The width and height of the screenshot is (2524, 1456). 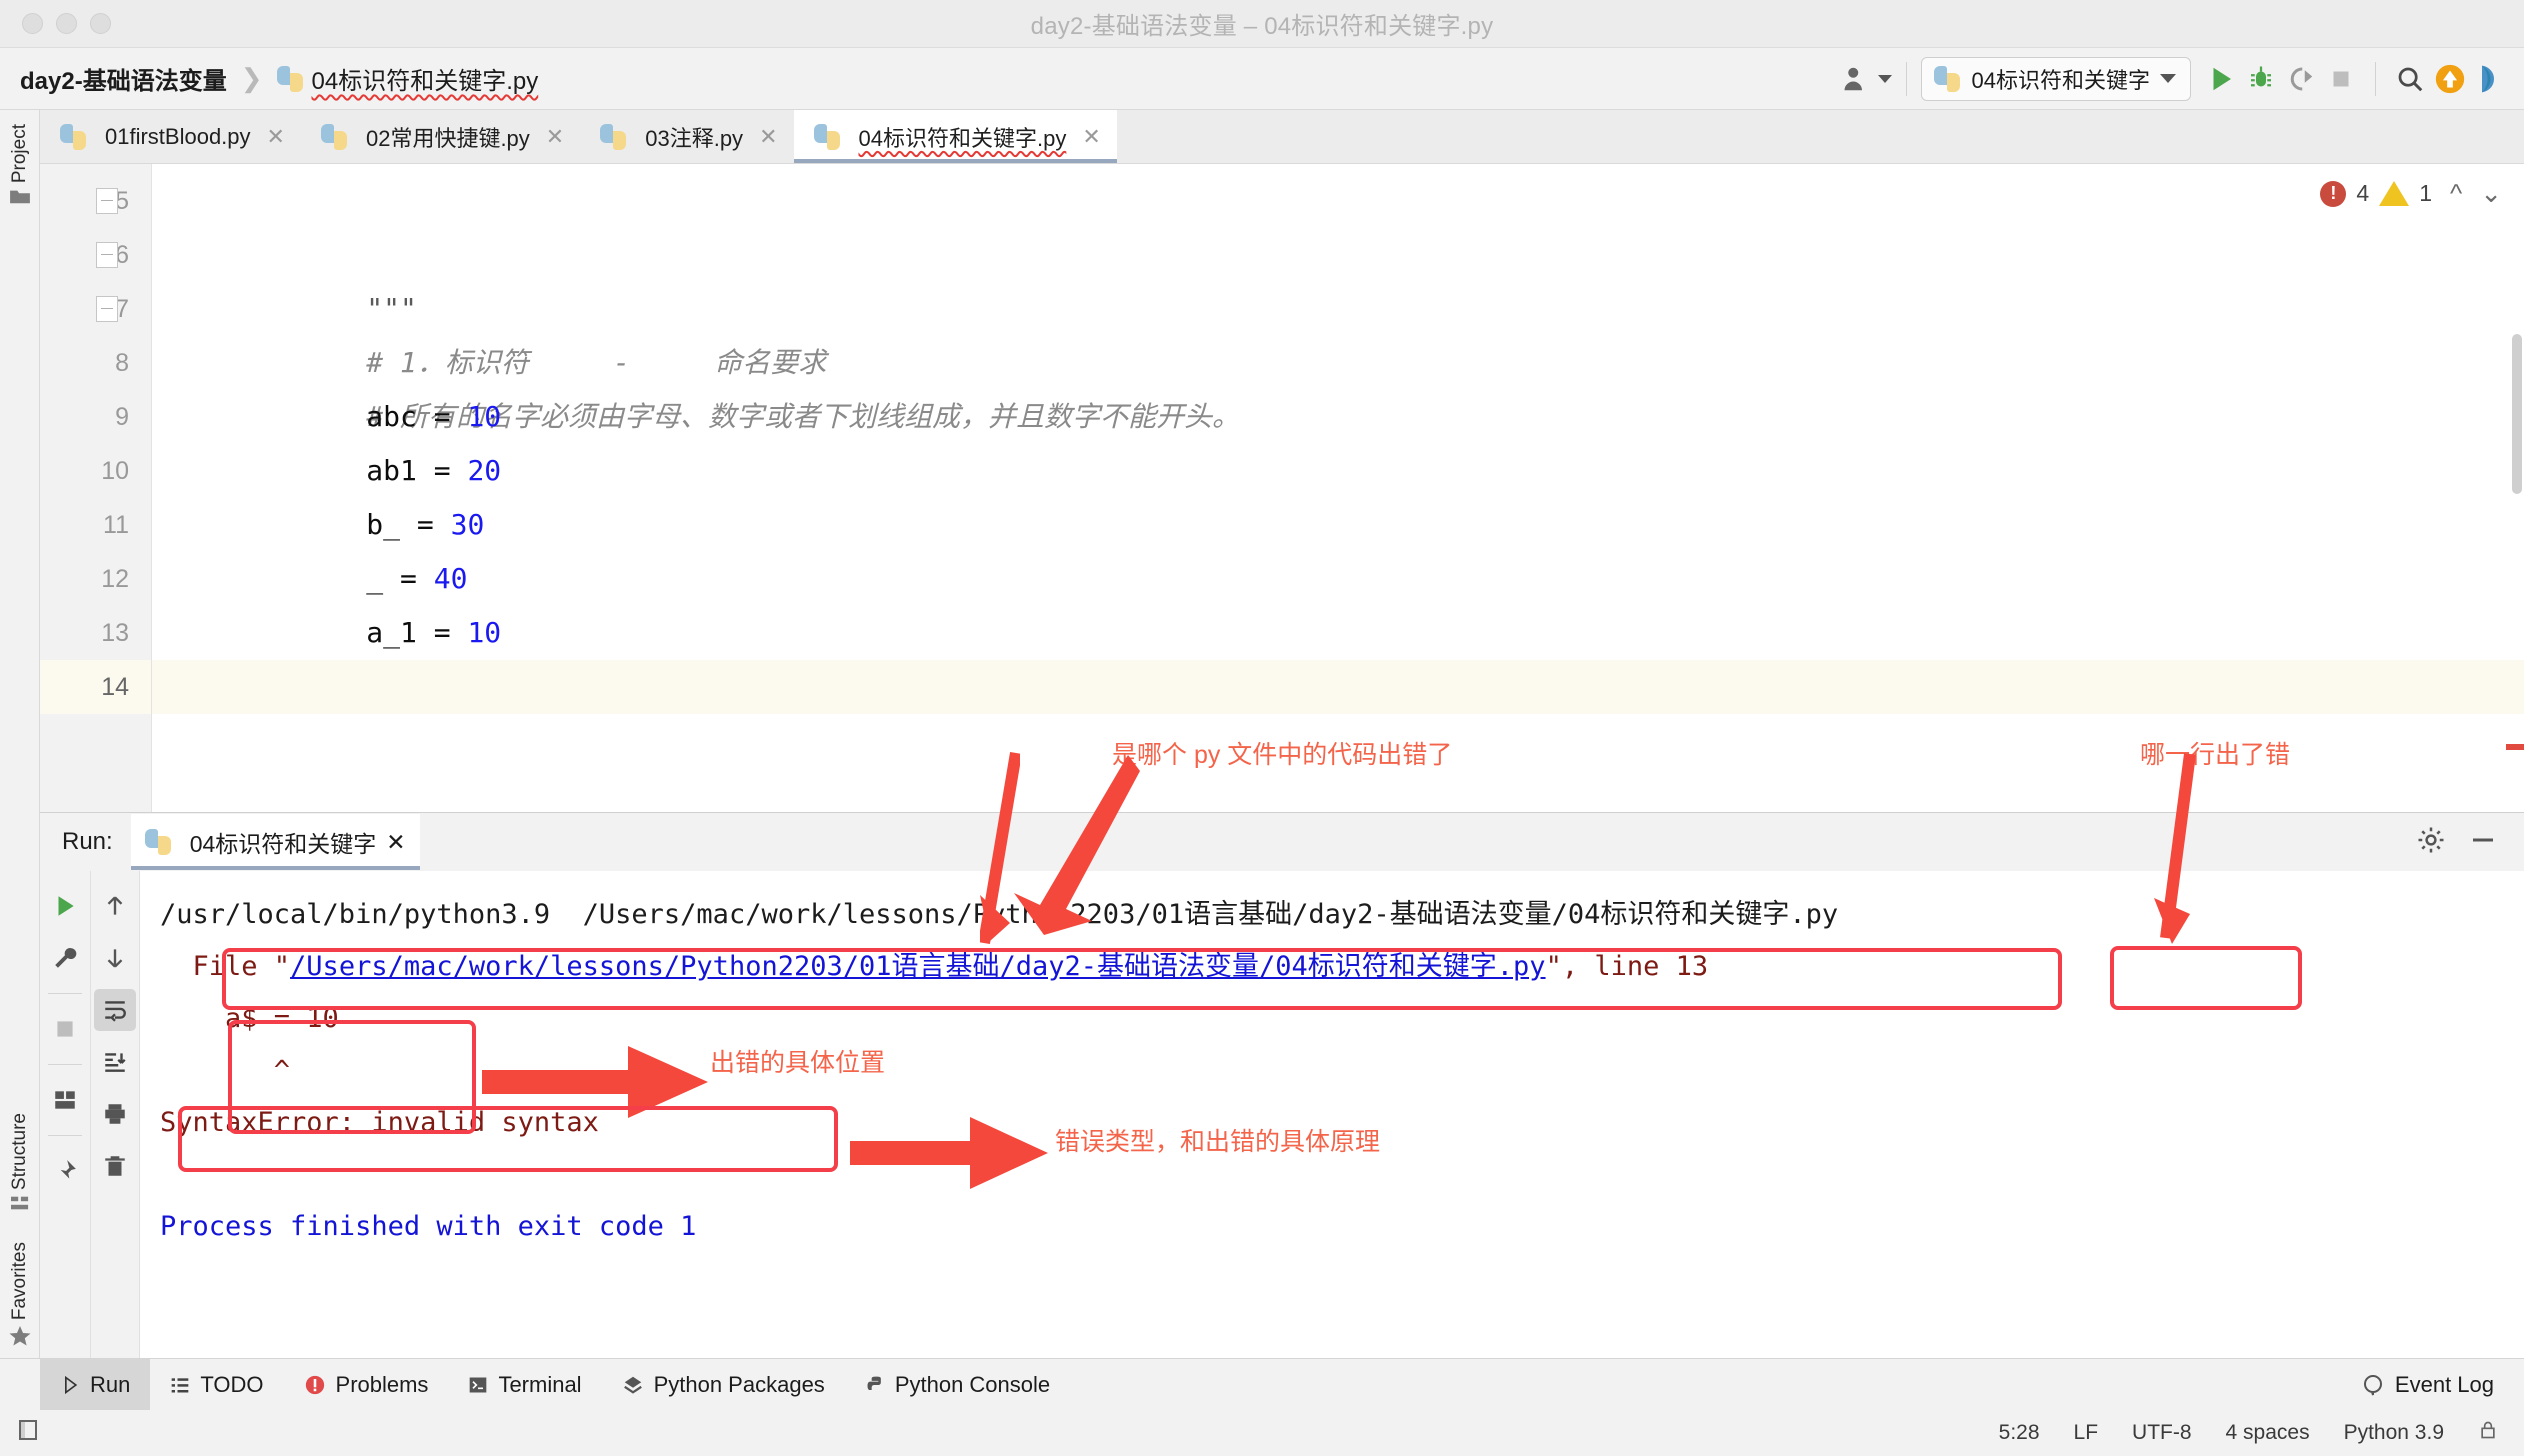 I want to click on breadcrumb-project: day2-基础语法变量, so click(x=123, y=78).